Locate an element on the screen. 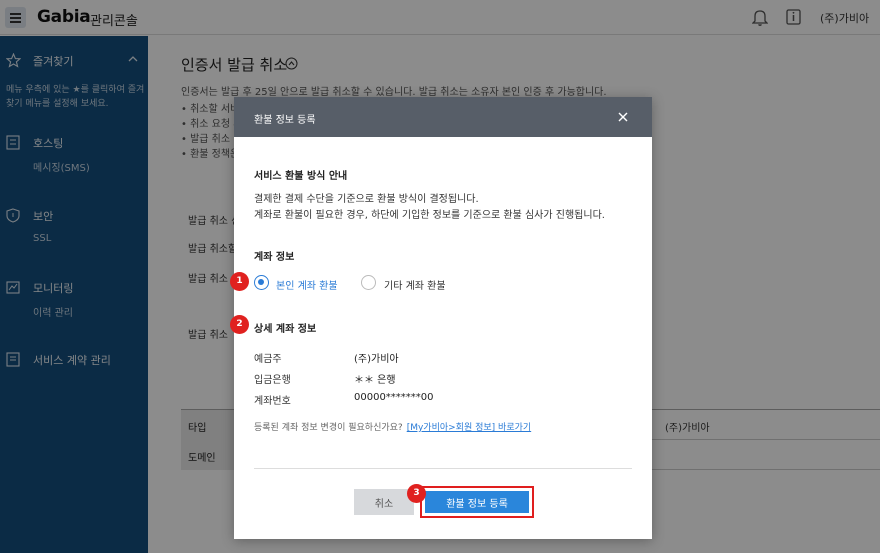 The width and height of the screenshot is (880, 553). submit-highlight-box: 환불 정보 등록 is located at coordinates (477, 502).